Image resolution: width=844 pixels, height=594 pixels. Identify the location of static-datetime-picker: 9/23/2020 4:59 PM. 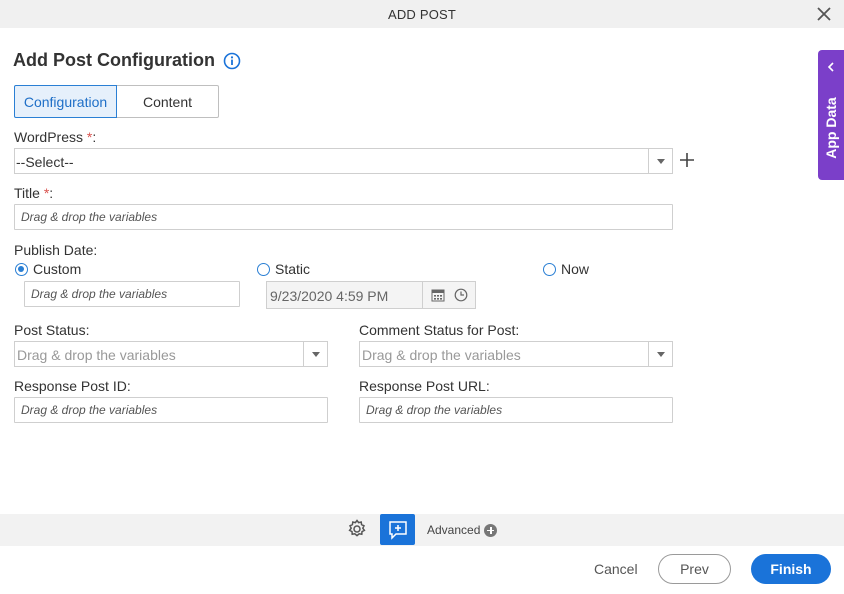
(371, 295).